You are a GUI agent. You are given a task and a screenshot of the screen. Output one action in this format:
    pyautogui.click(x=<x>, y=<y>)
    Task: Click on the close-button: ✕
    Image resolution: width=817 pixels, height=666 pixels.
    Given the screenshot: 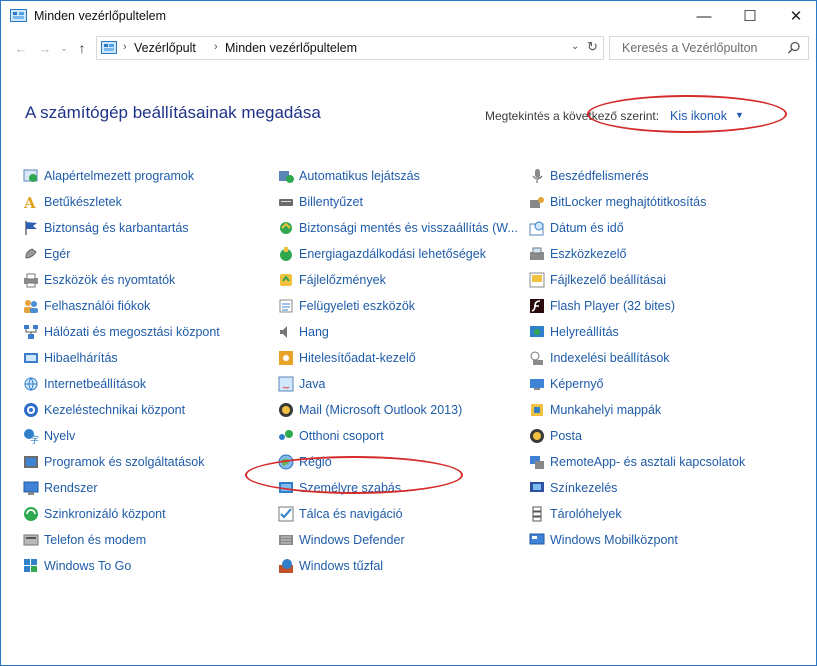 What is the action you would take?
    pyautogui.click(x=795, y=16)
    